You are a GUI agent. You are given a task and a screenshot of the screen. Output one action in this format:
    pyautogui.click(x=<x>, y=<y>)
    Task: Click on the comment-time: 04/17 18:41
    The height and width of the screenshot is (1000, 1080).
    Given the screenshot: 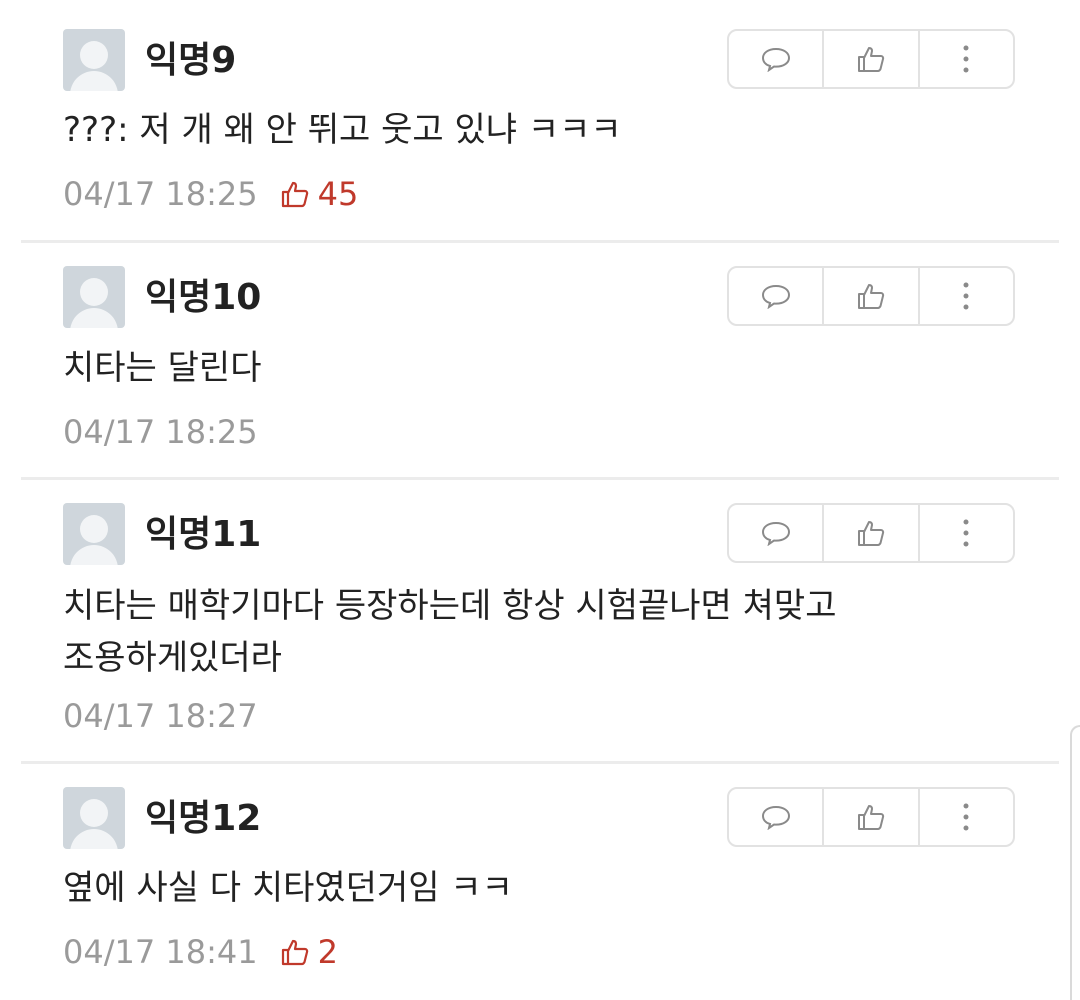 What is the action you would take?
    pyautogui.click(x=160, y=952)
    